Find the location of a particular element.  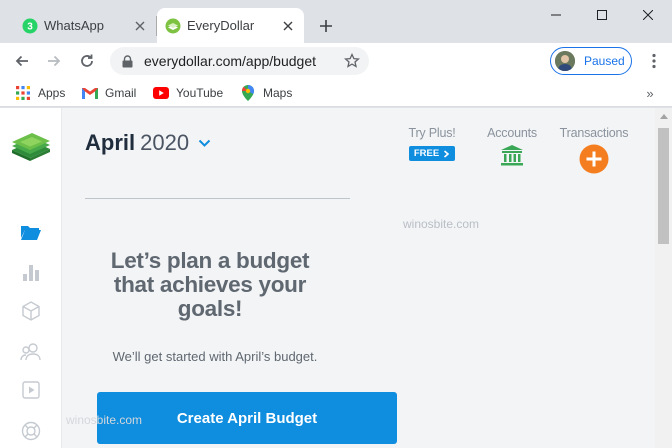

tab-whatsapp: 3 WhatsApp is located at coordinates (85, 25).